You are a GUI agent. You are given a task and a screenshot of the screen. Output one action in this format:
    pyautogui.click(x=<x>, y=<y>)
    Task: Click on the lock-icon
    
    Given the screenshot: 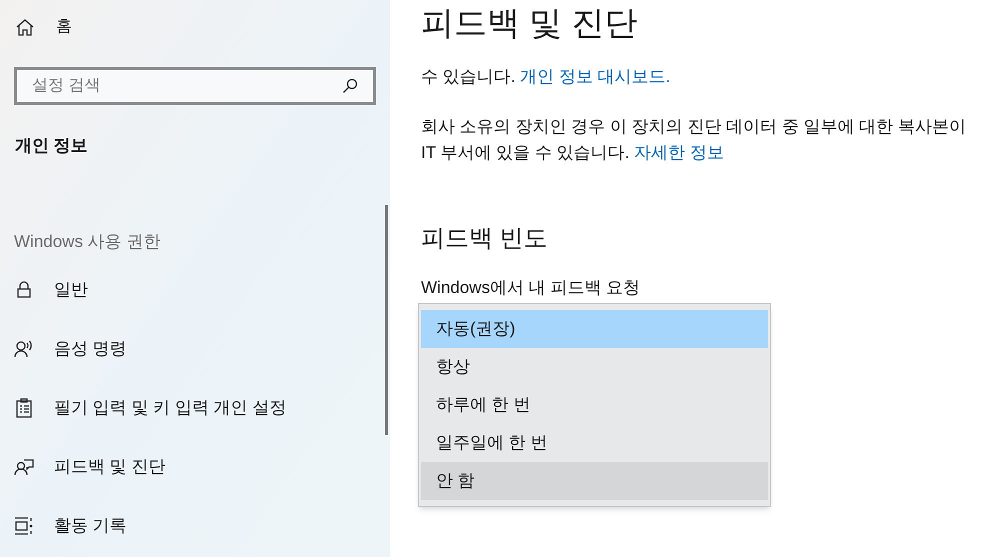 What is the action you would take?
    pyautogui.click(x=24, y=290)
    